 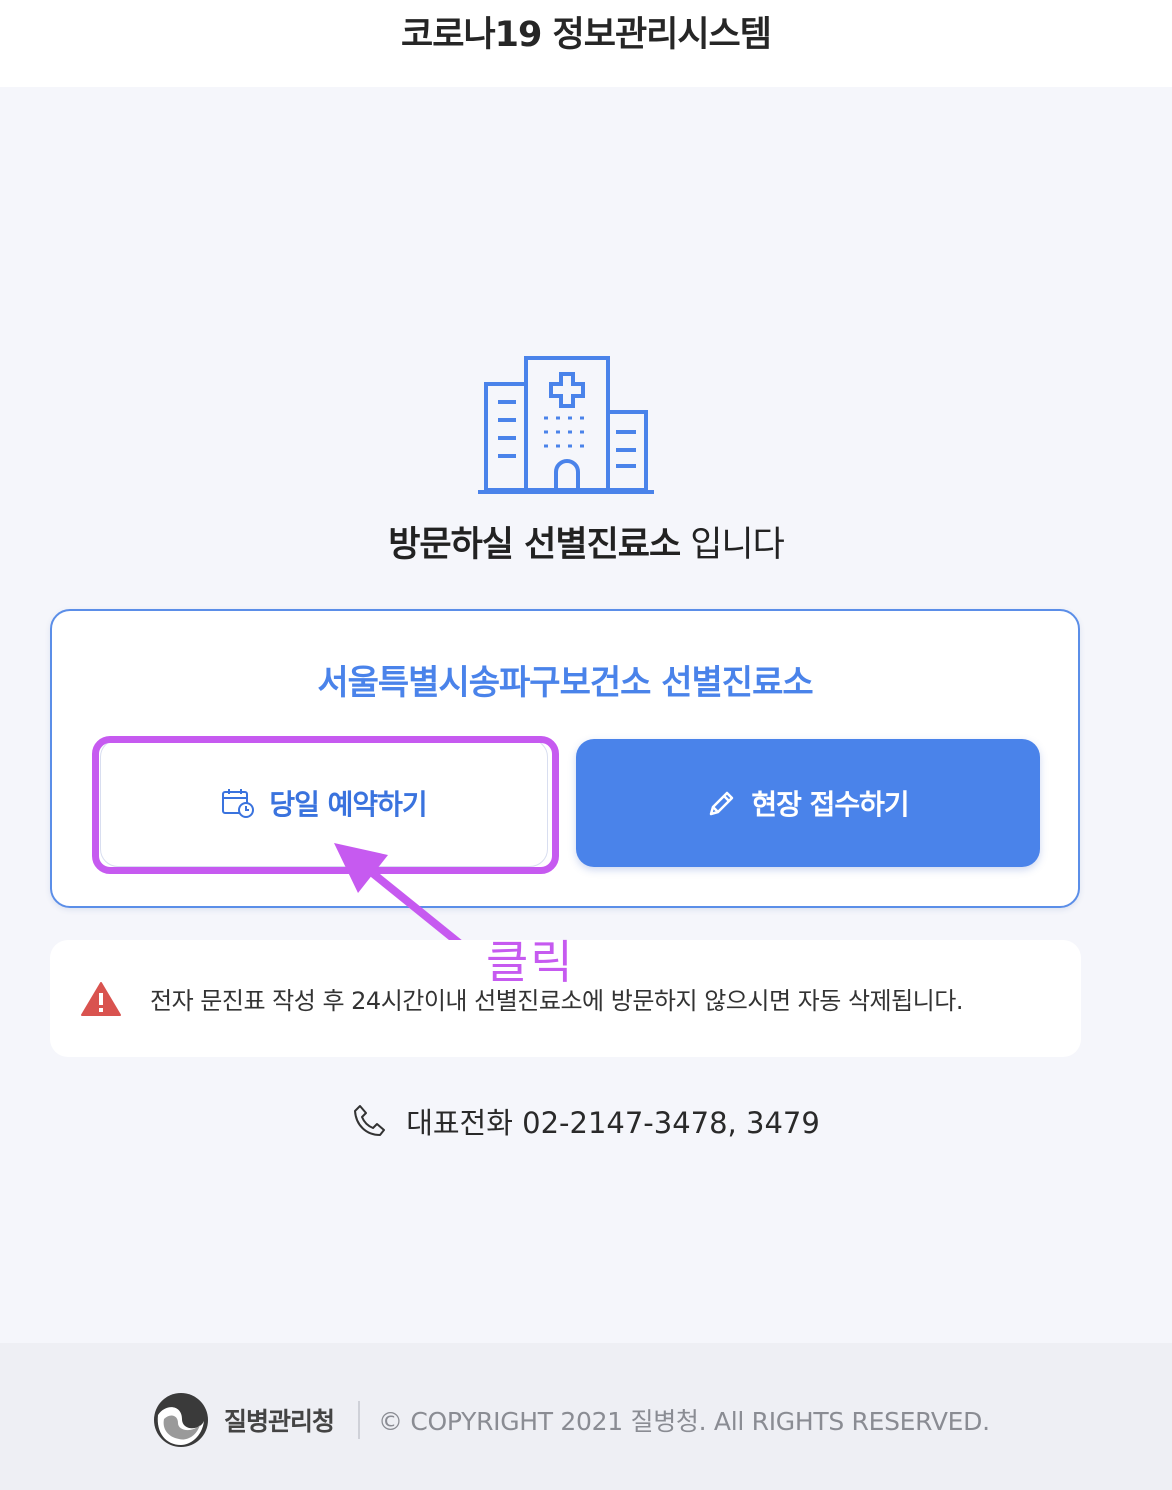 I want to click on visit-center-heading: 방문하실 선별진료소 입니다, so click(x=586, y=541).